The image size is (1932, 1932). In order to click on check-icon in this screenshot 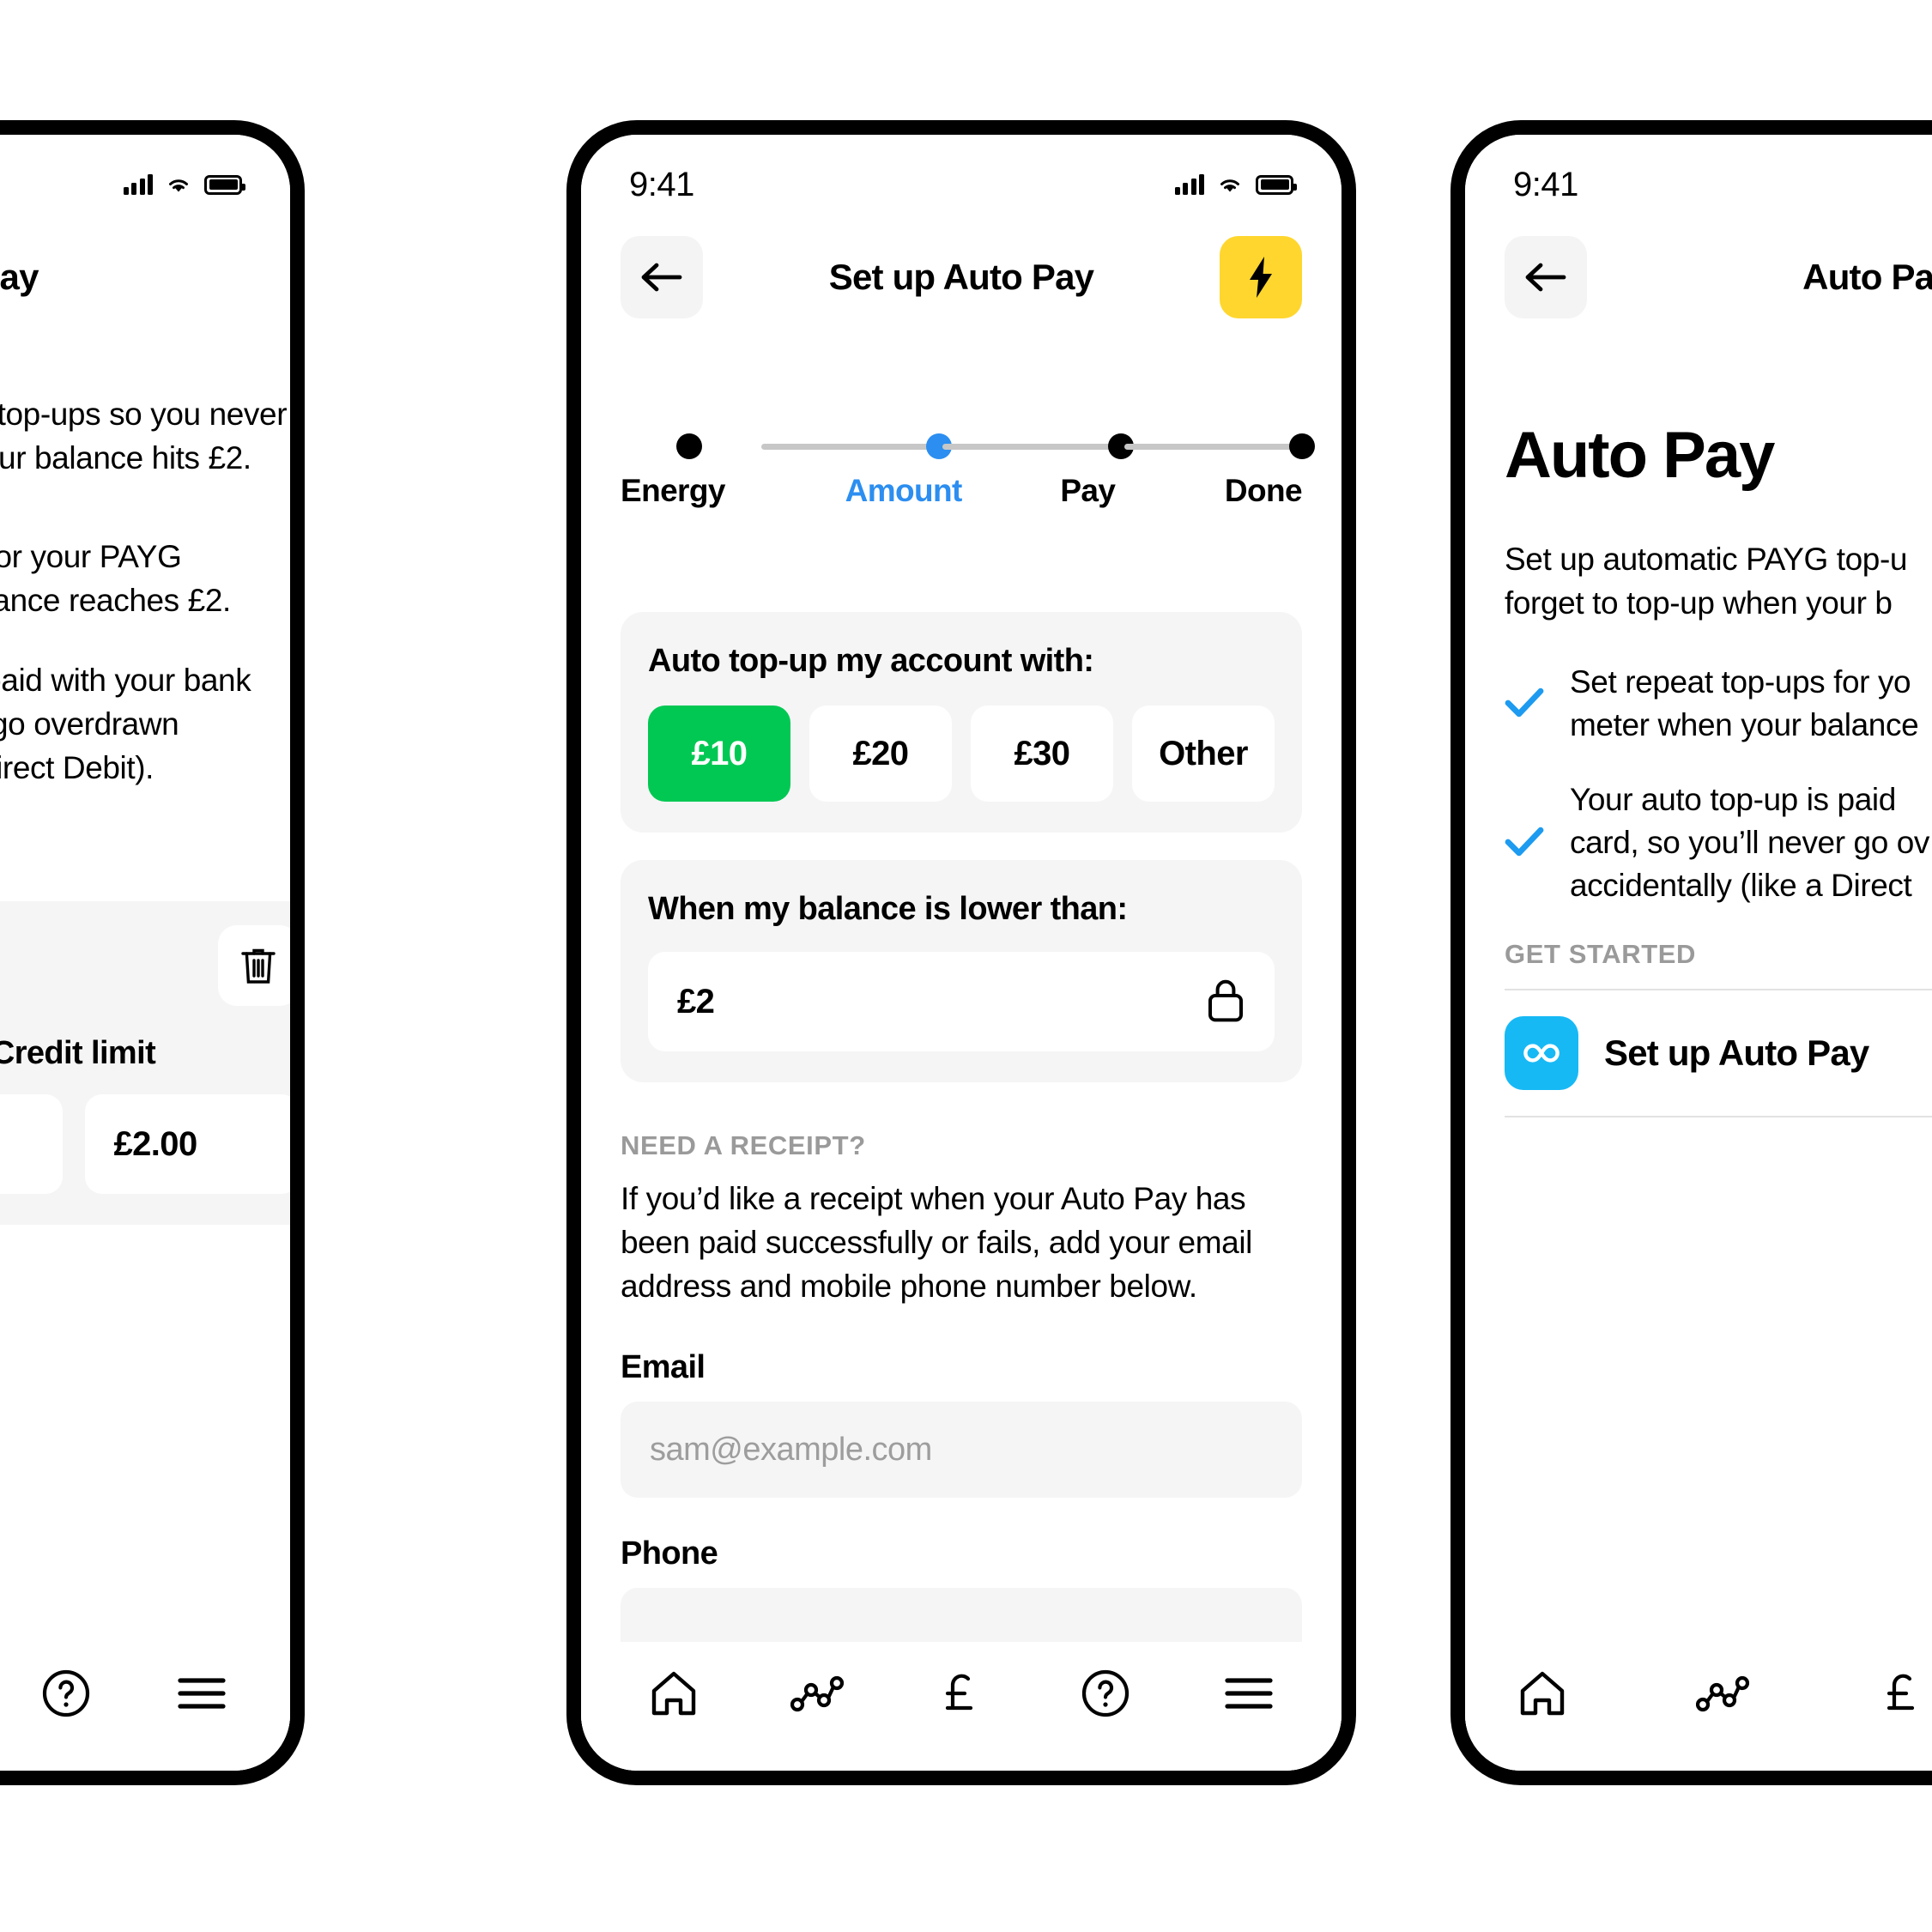, I will do `click(1525, 844)`.